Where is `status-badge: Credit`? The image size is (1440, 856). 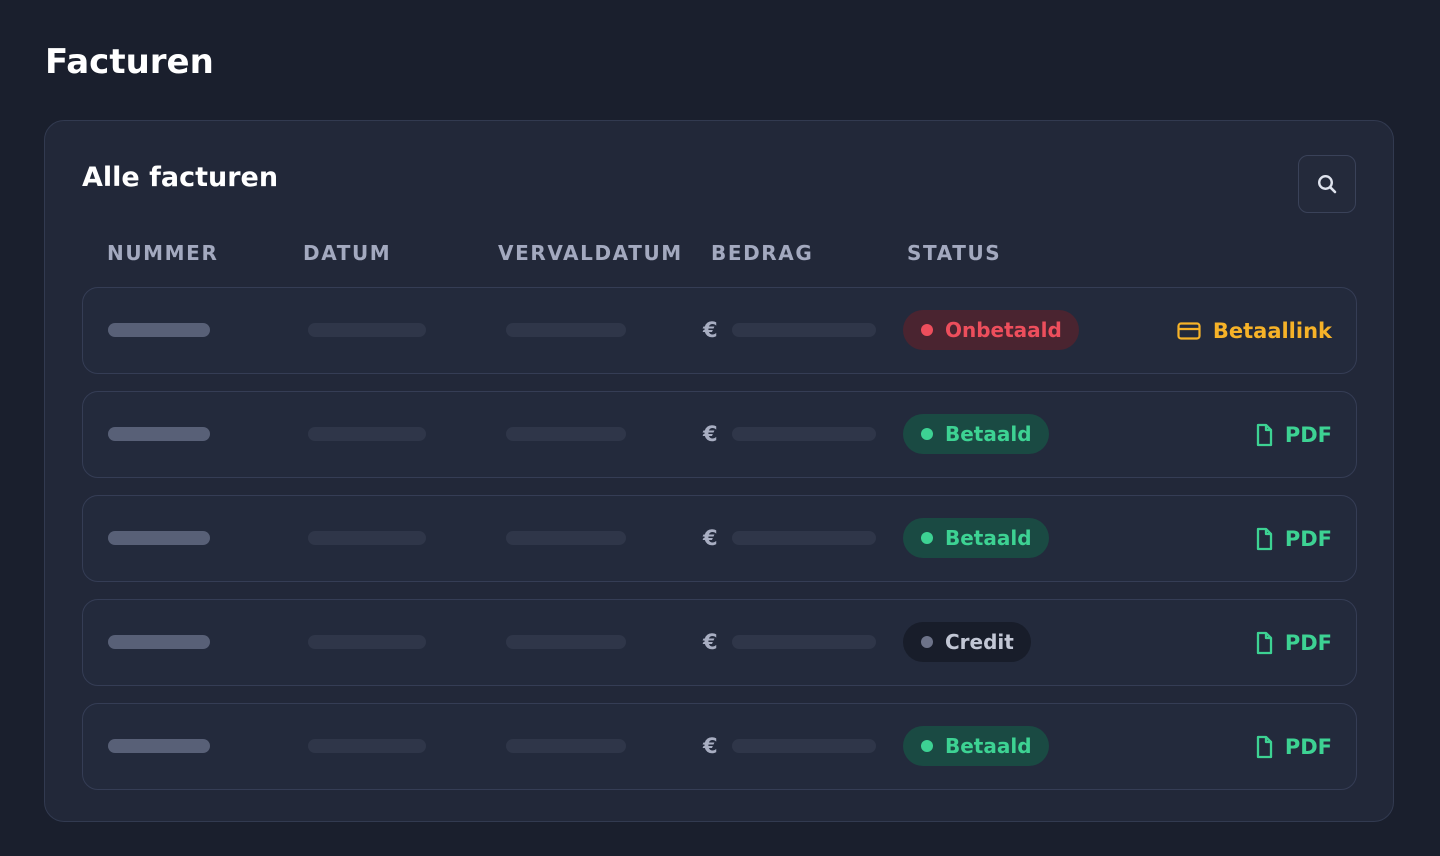
status-badge: Credit is located at coordinates (967, 642).